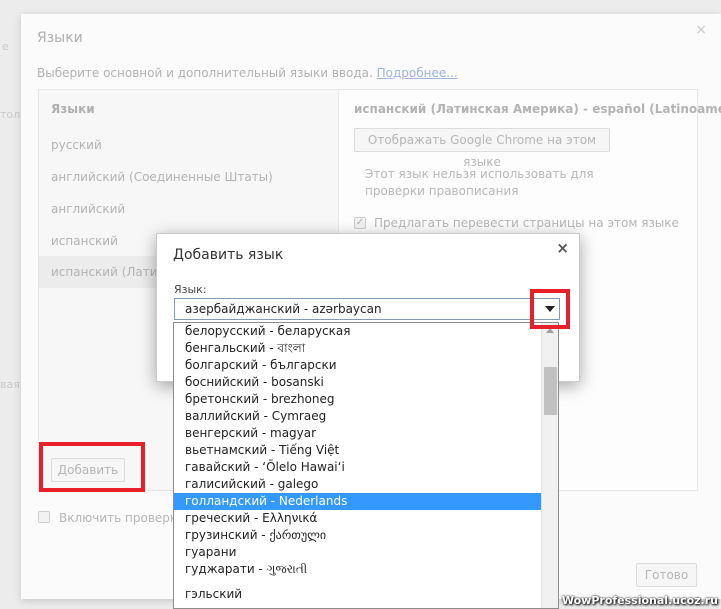 This screenshot has height=609, width=721. Describe the element at coordinates (44, 517) in the screenshot. I see `enable-spellcheck-checkbox` at that location.